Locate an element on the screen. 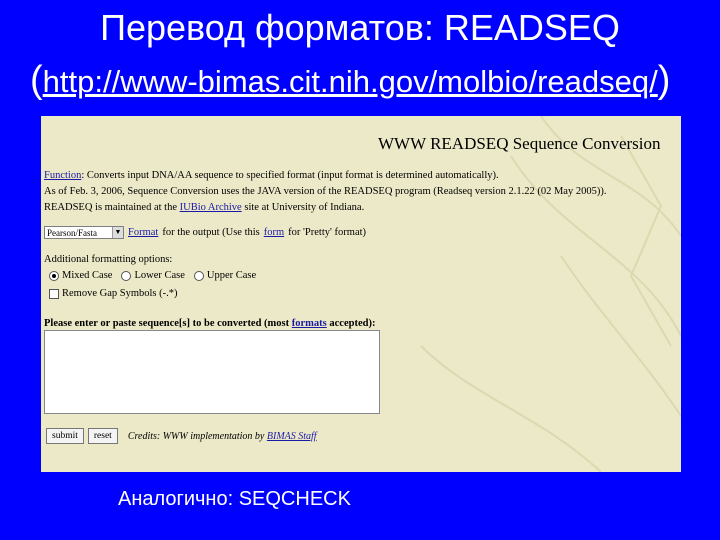  bimas-staff-link: BIMAS Staff is located at coordinates (292, 436).